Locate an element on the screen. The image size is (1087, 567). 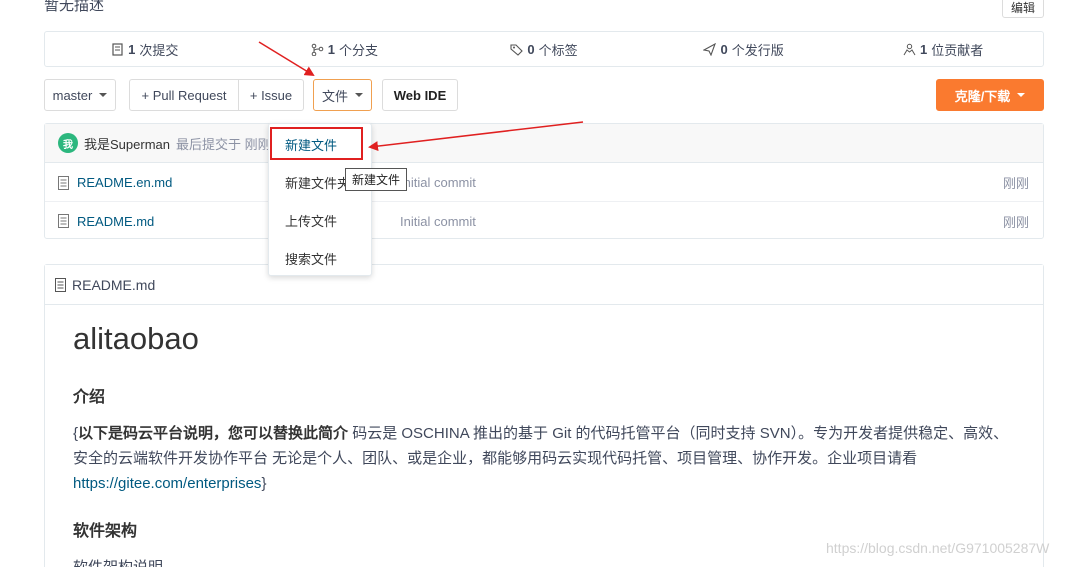
repo-stats-bar: 1 次提交 1 个分支 0 个标签 0 个发行版 1 位贡献者 is located at coordinates (544, 49).